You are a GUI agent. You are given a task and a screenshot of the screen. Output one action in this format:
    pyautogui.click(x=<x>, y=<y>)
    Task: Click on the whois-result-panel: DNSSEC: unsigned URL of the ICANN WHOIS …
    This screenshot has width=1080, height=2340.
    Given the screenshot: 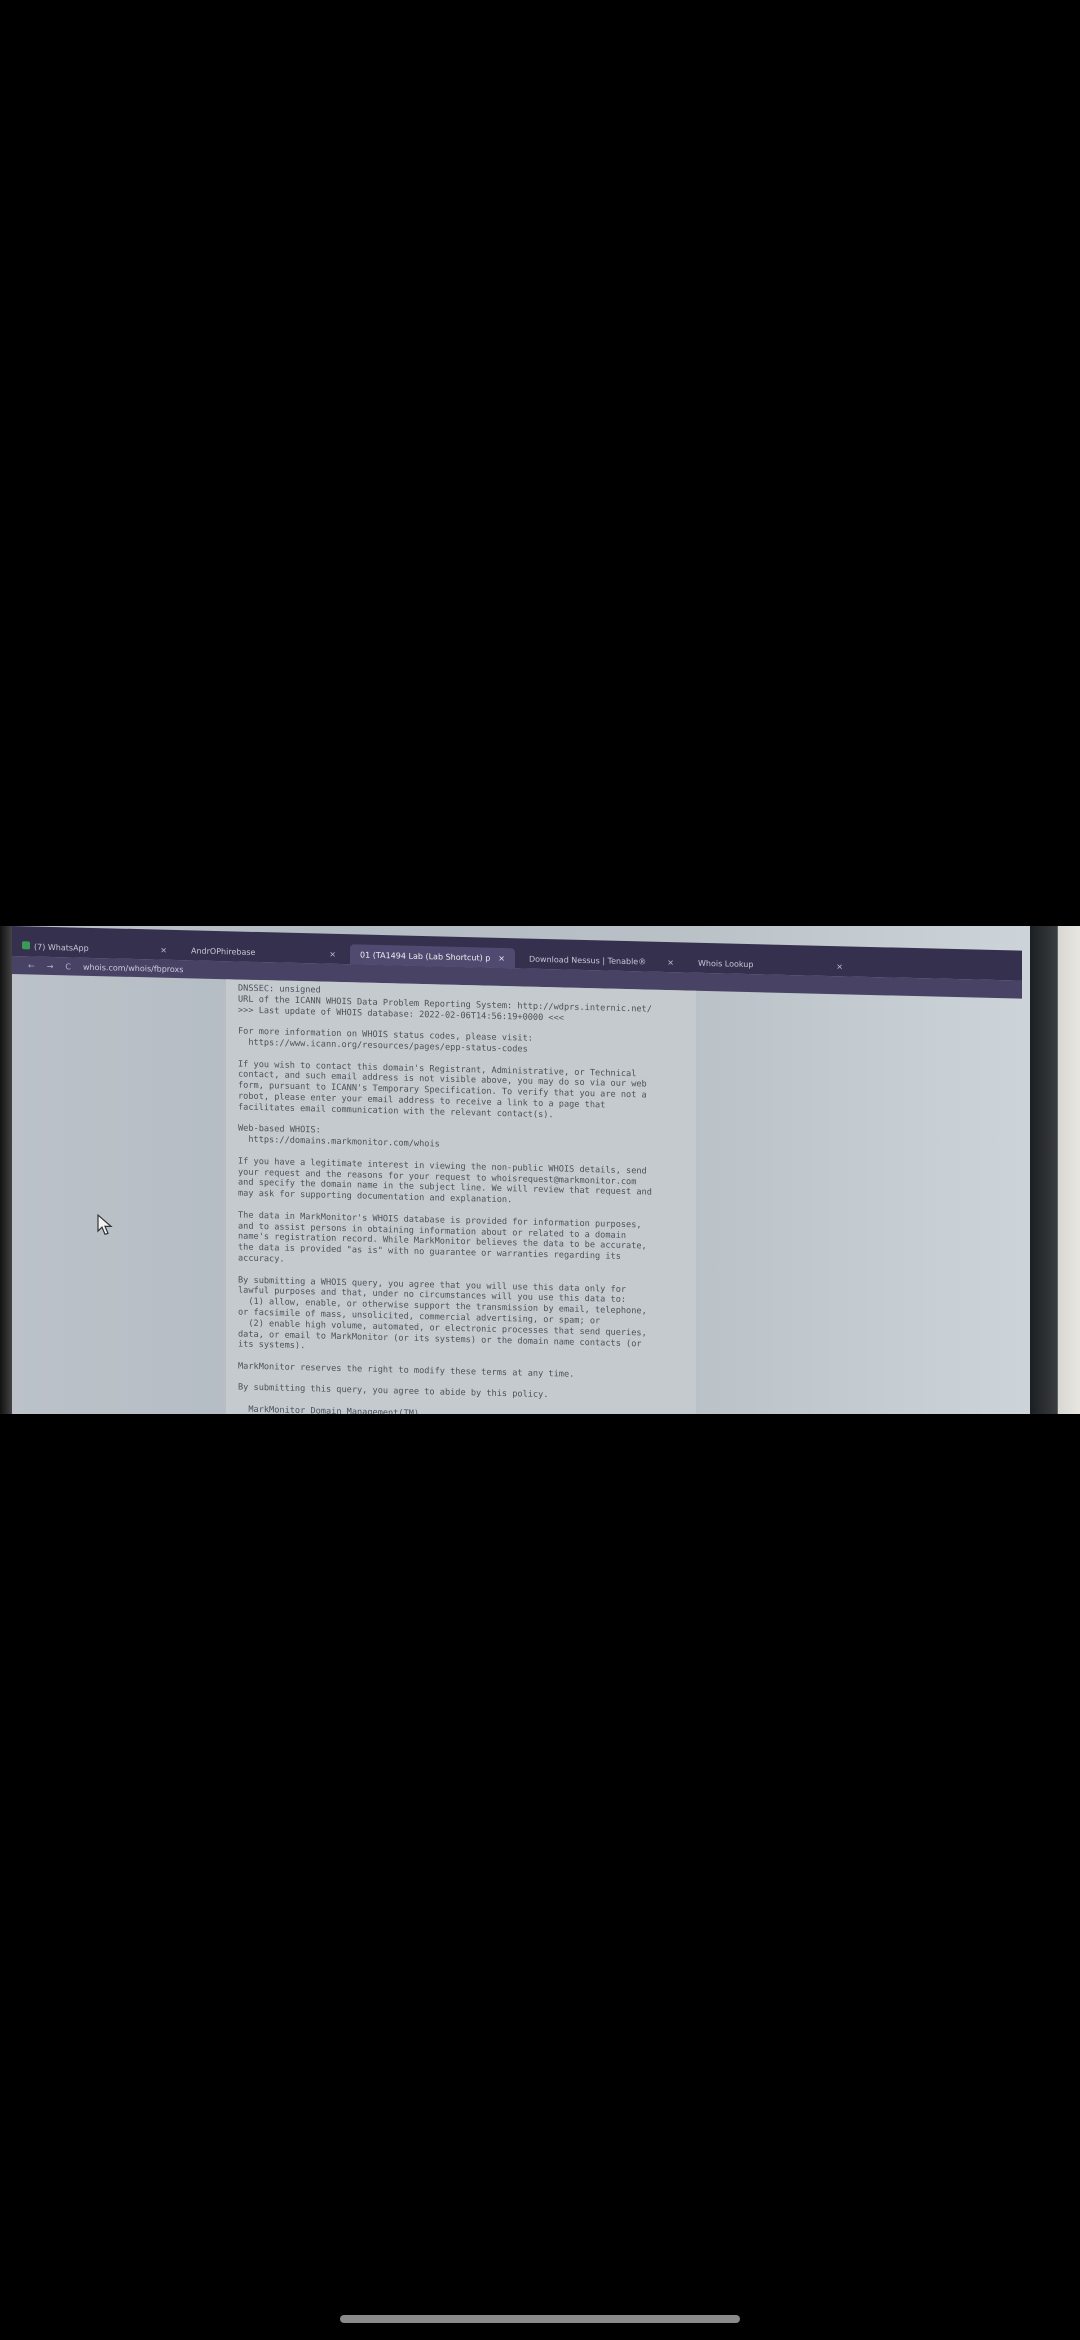 What is the action you would take?
    pyautogui.click(x=461, y=1196)
    